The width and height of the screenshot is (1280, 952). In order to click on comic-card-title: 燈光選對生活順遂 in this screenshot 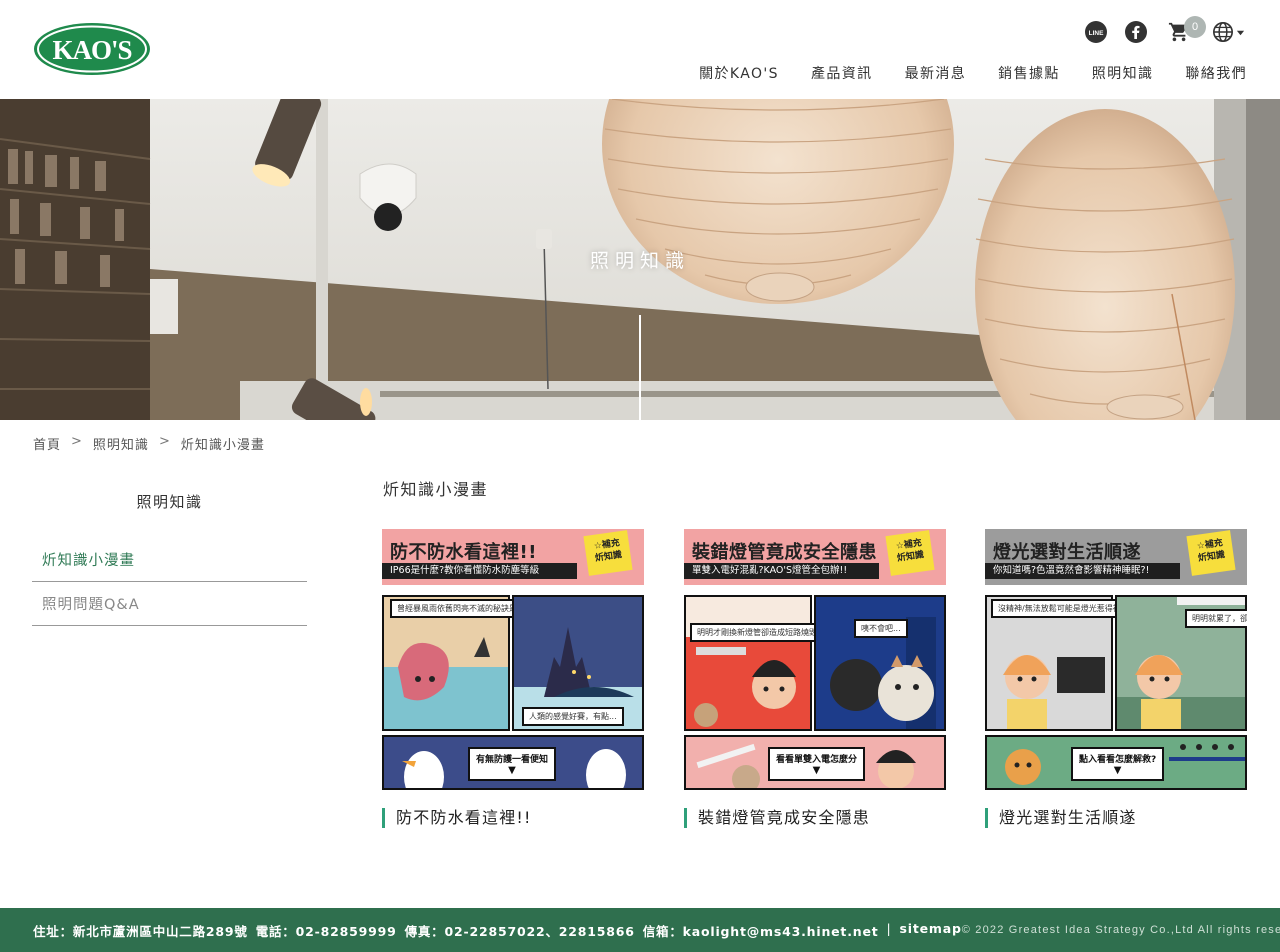, I will do `click(1116, 818)`.